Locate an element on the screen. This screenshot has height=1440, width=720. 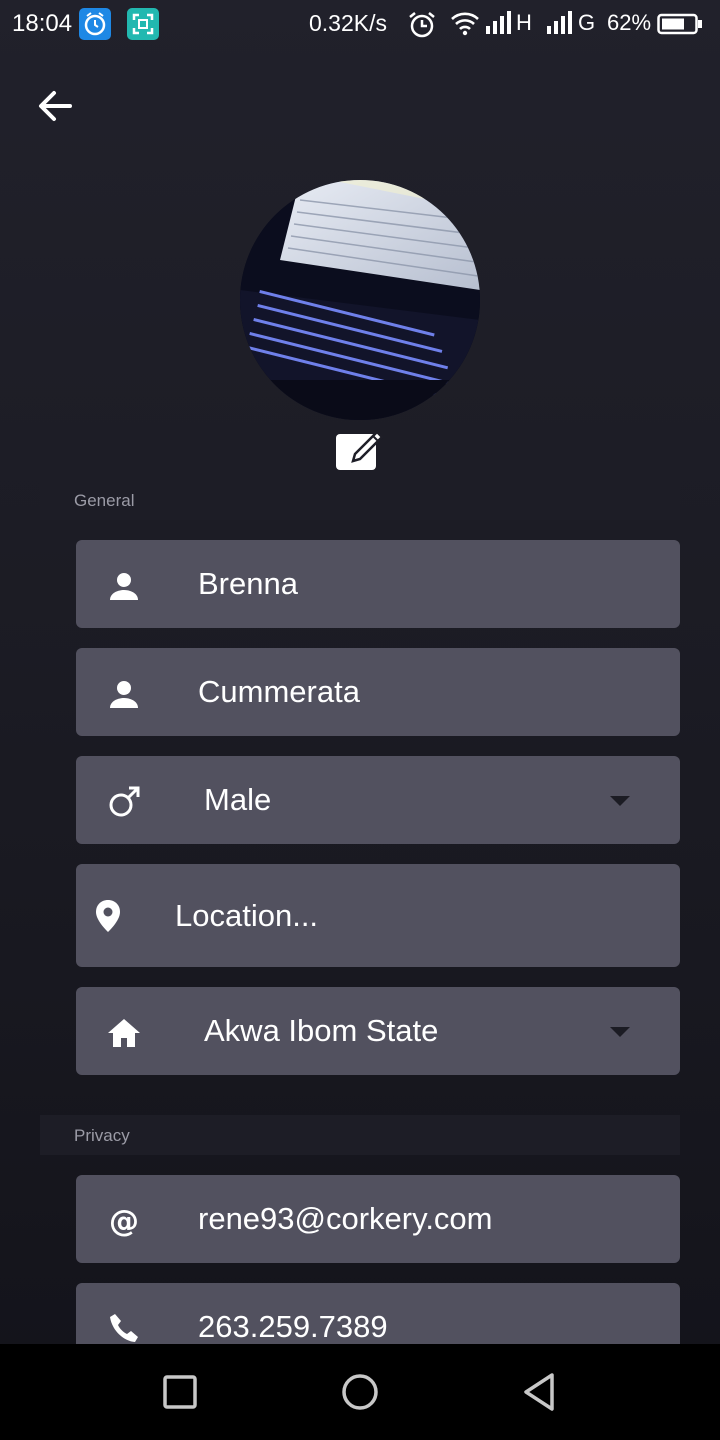
screenshot-app-icon is located at coordinates (143, 24).